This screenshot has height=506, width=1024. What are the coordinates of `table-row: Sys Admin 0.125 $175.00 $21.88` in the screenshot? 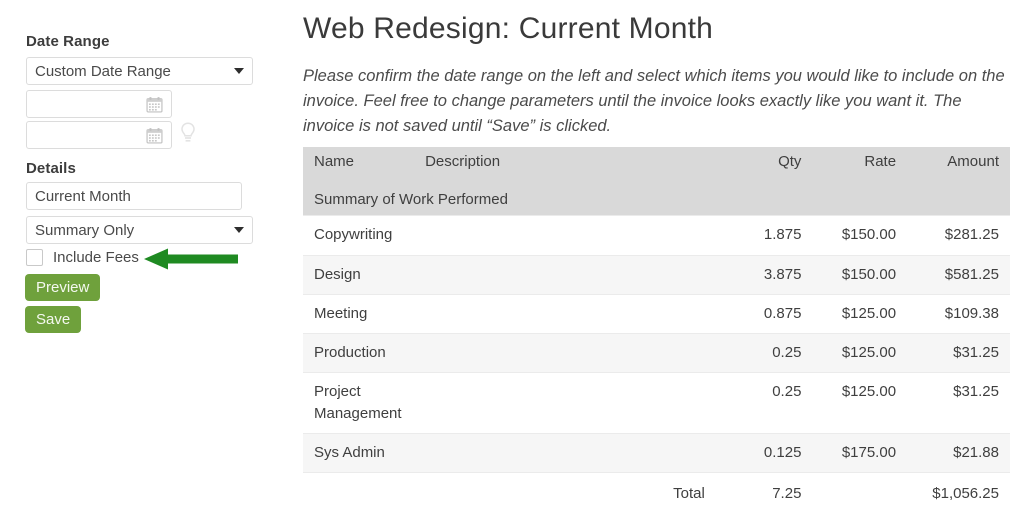 It's located at (656, 453).